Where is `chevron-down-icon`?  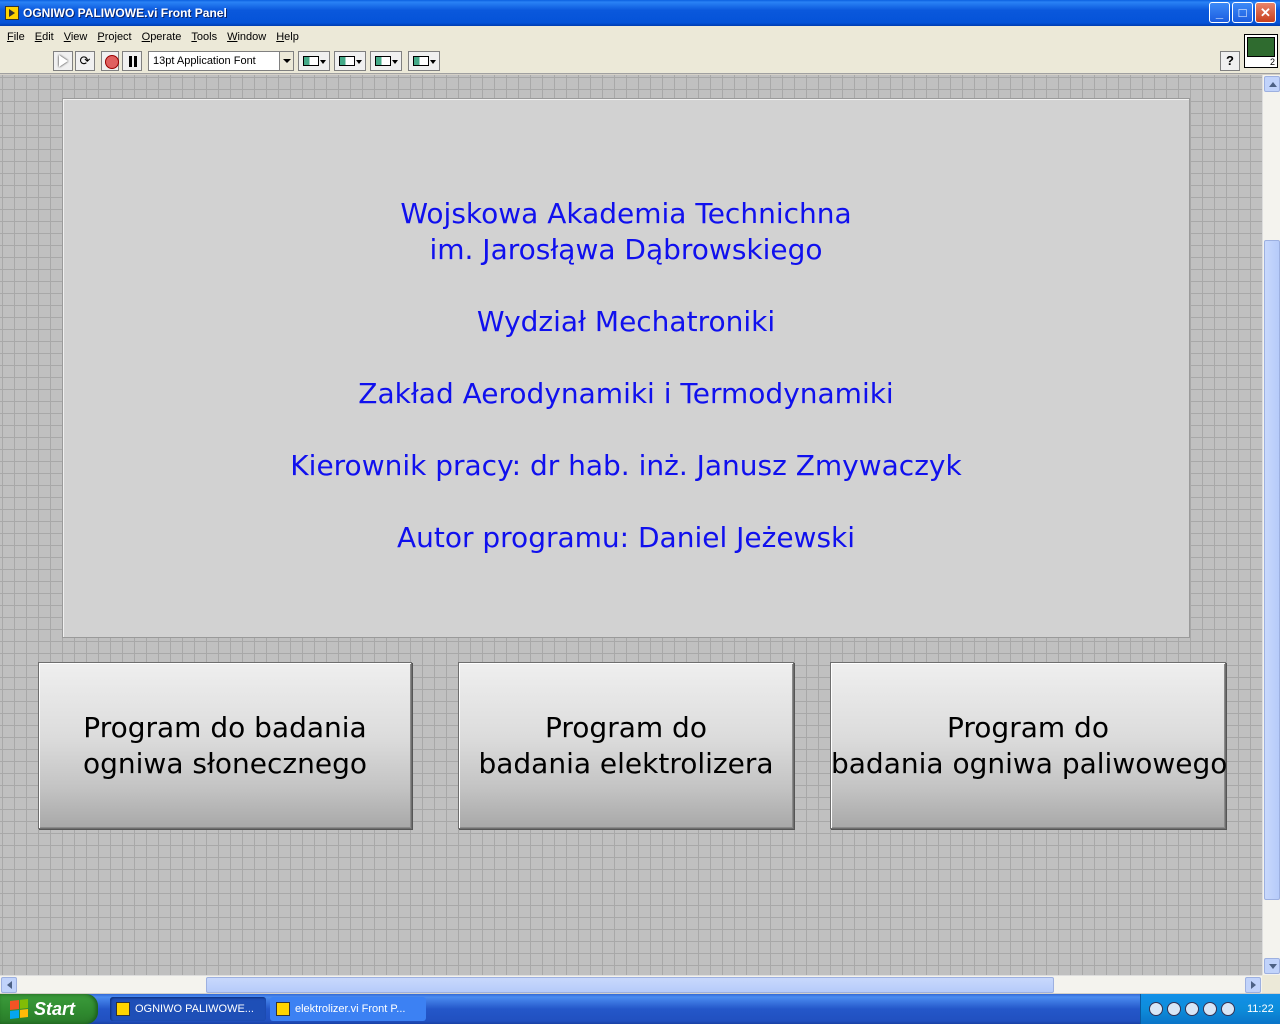 chevron-down-icon is located at coordinates (286, 61).